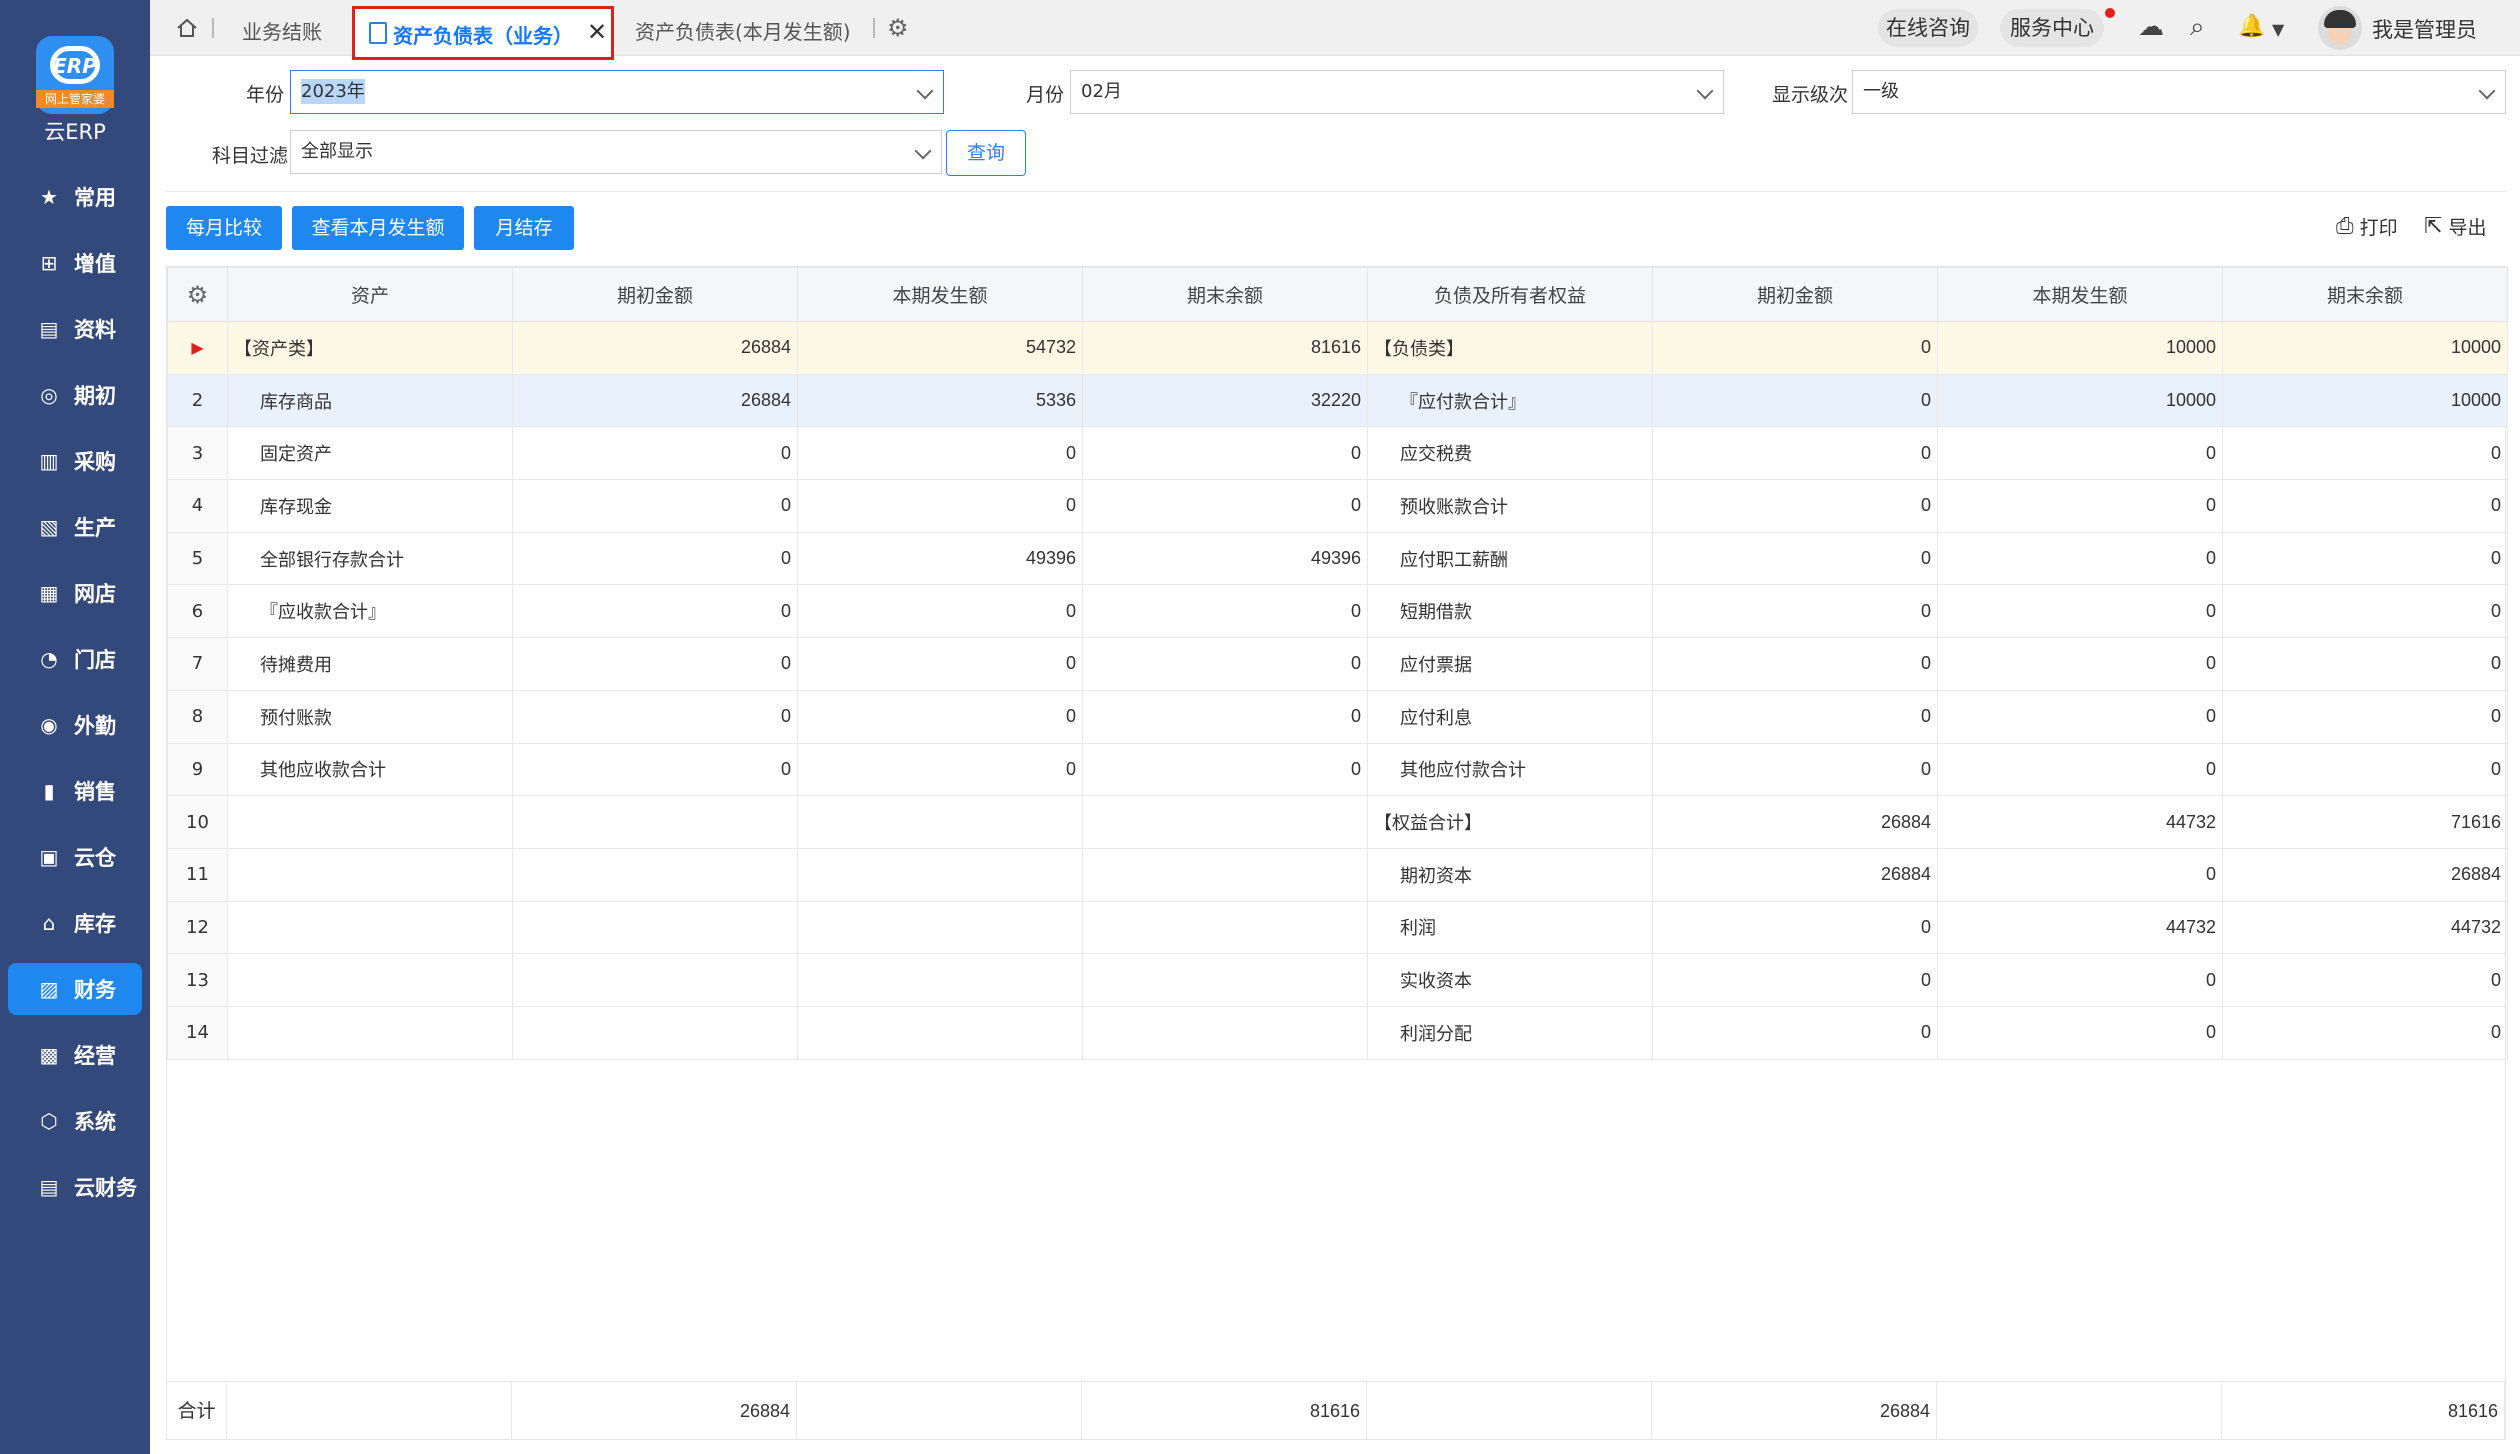 This screenshot has height=1454, width=2520. I want to click on online-consult-button: 在线咨询, so click(1928, 28).